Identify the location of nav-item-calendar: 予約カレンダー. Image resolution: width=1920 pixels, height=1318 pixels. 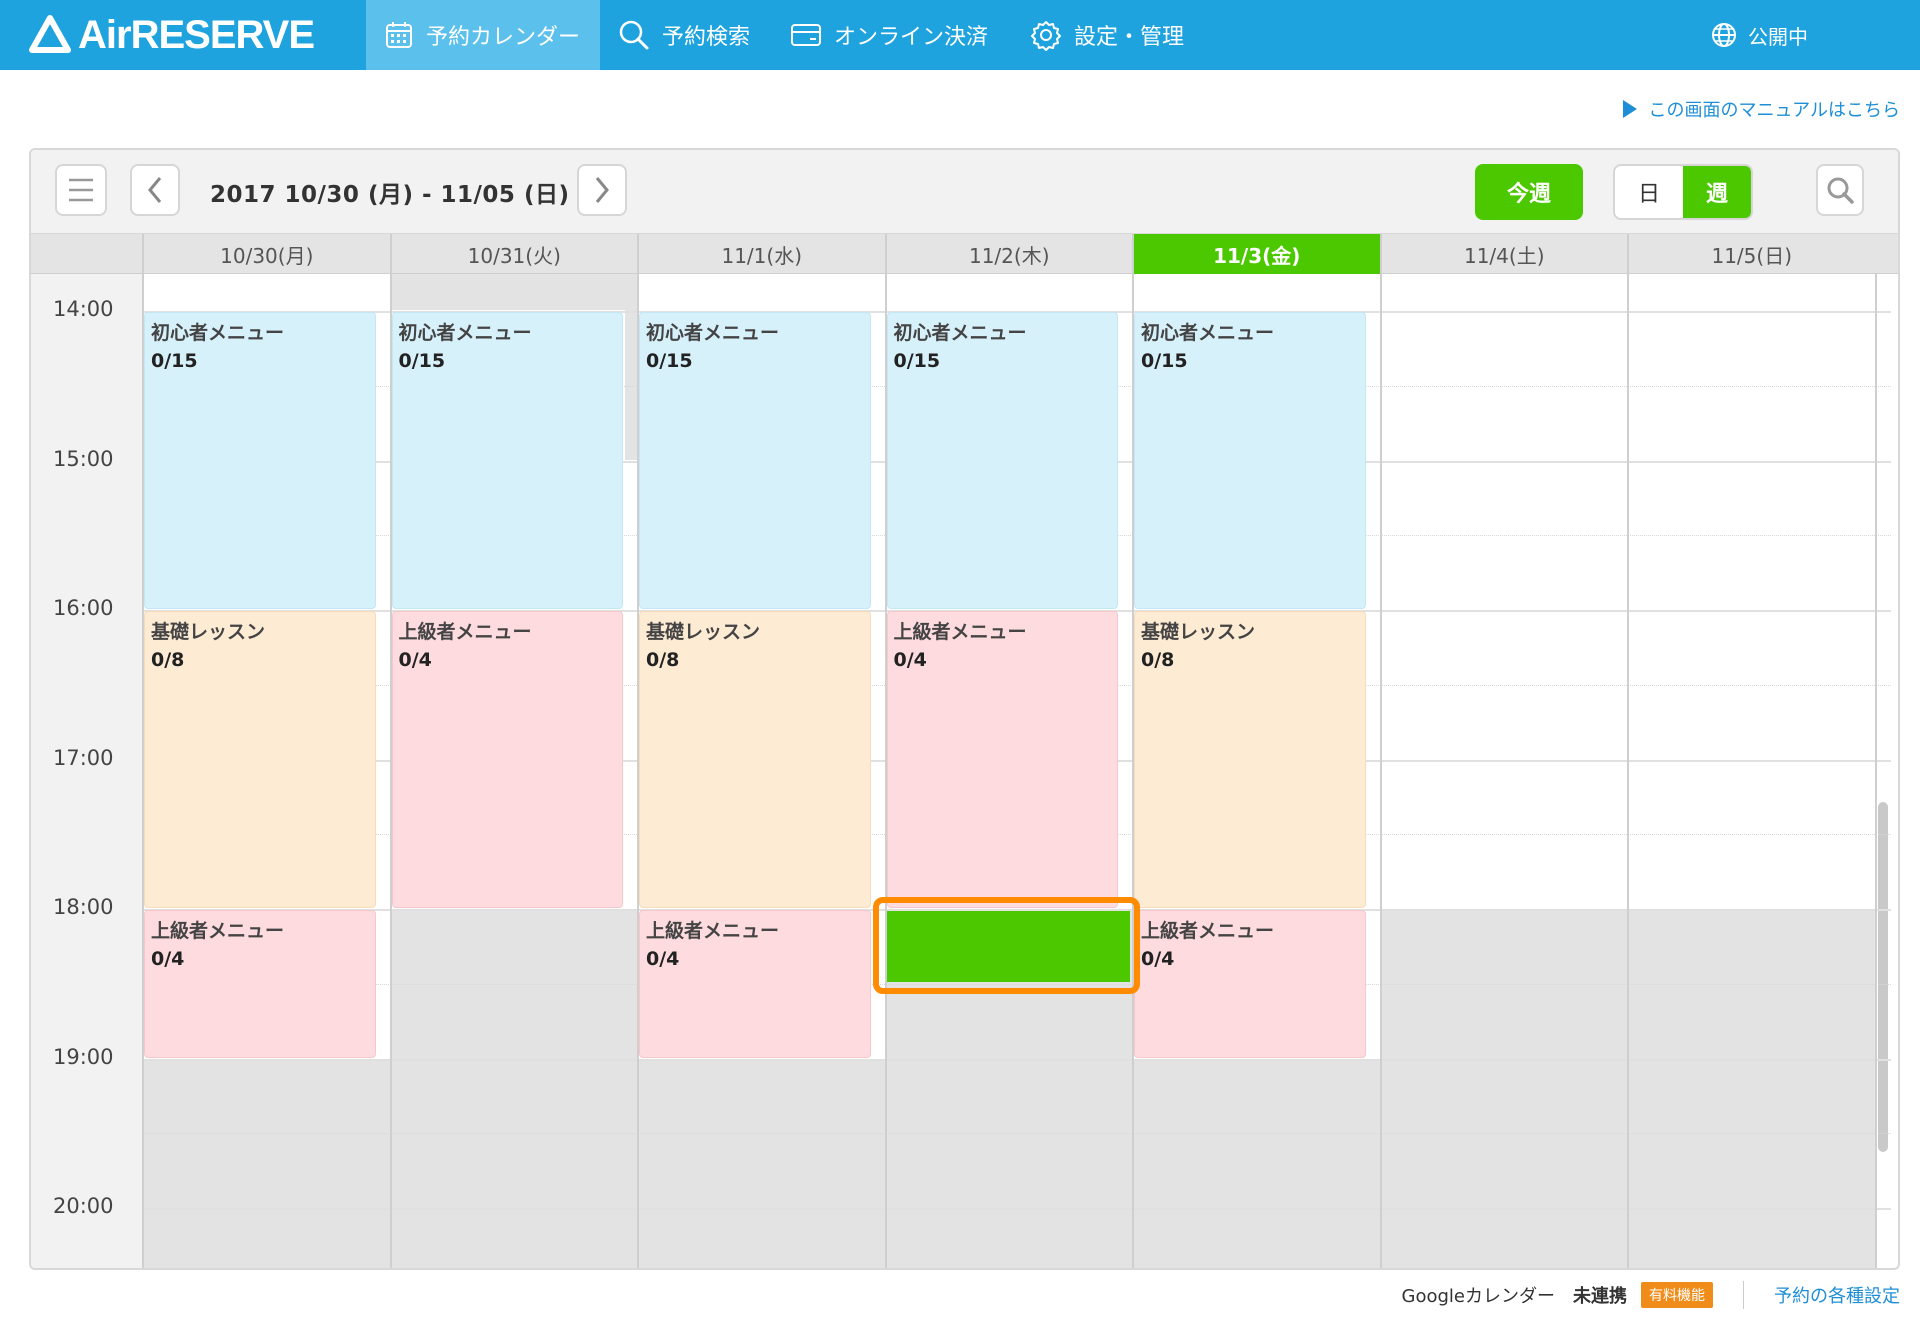
(483, 35).